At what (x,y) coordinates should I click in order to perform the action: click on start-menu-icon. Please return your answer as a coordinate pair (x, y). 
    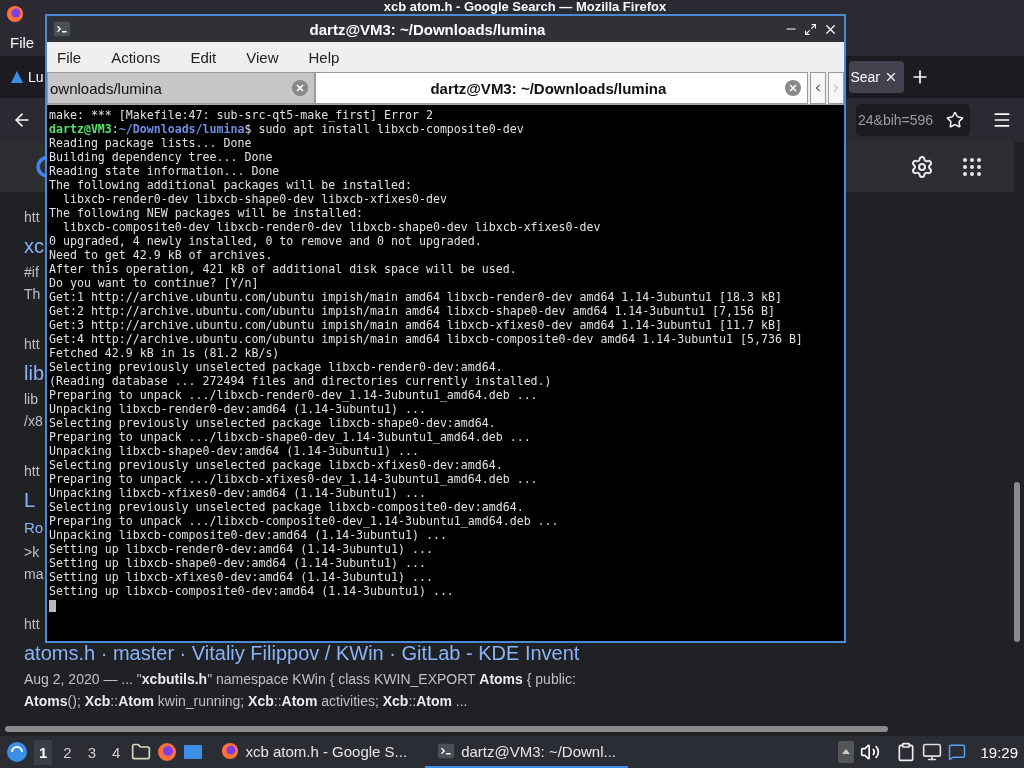
    Looking at the image, I should click on (17, 752).